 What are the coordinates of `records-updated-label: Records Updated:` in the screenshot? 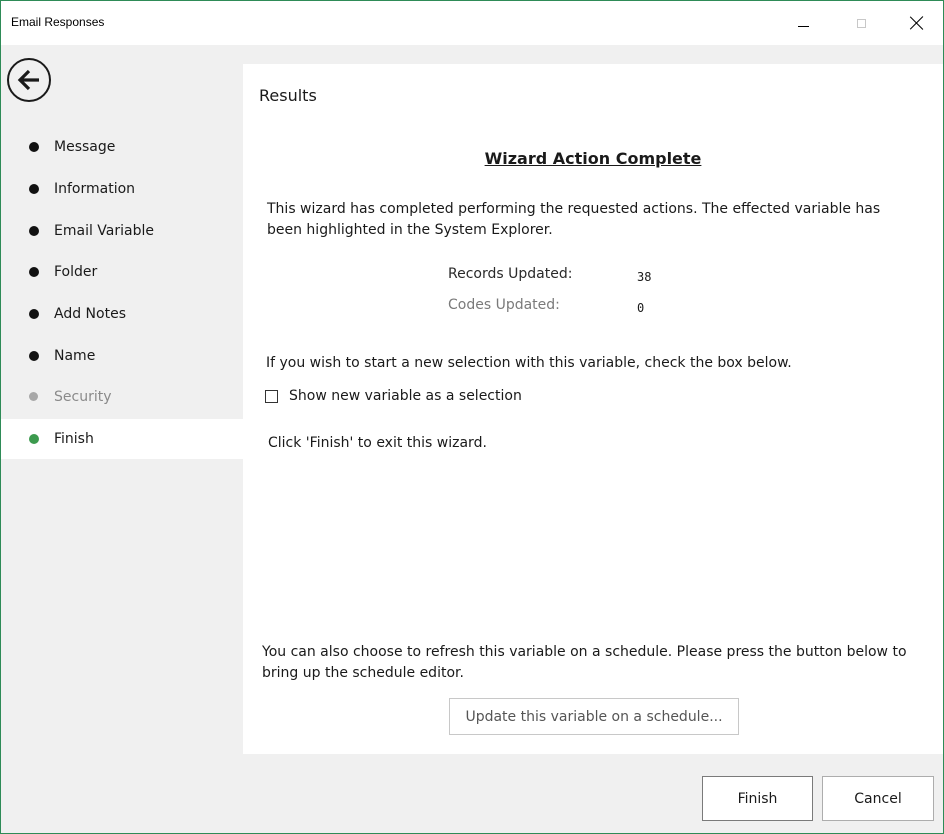 It's located at (510, 274).